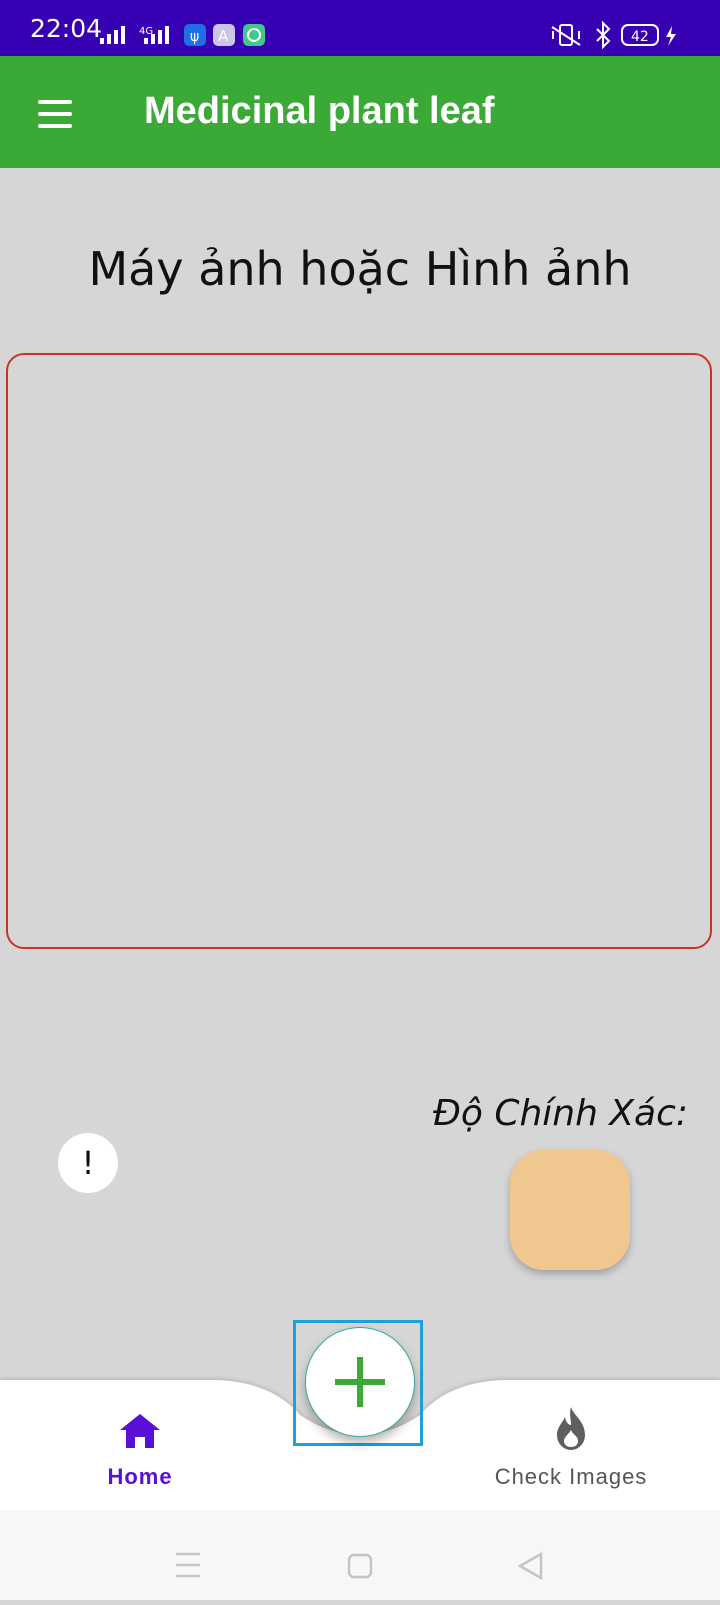 The width and height of the screenshot is (720, 1605). What do you see at coordinates (571, 1428) in the screenshot?
I see `flame-icon` at bounding box center [571, 1428].